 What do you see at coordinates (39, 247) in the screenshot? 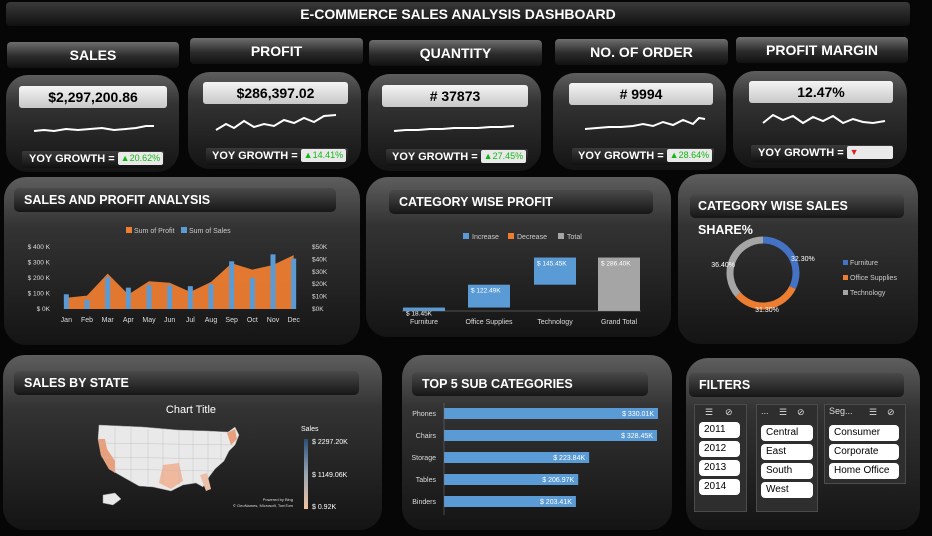
I see `left-tick-label: $ 400 K` at bounding box center [39, 247].